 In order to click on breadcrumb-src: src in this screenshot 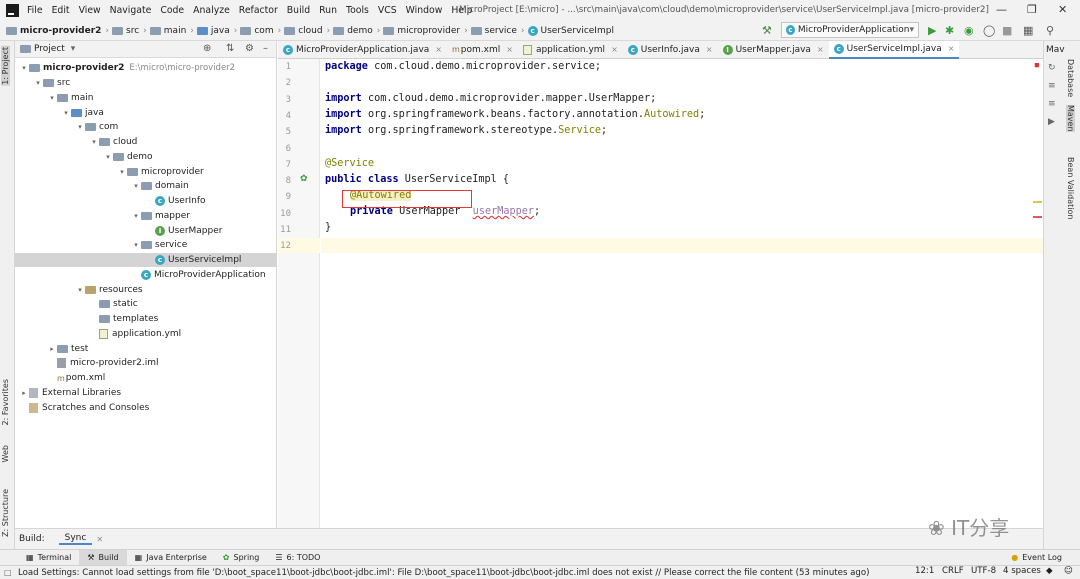, I will do `click(132, 31)`.